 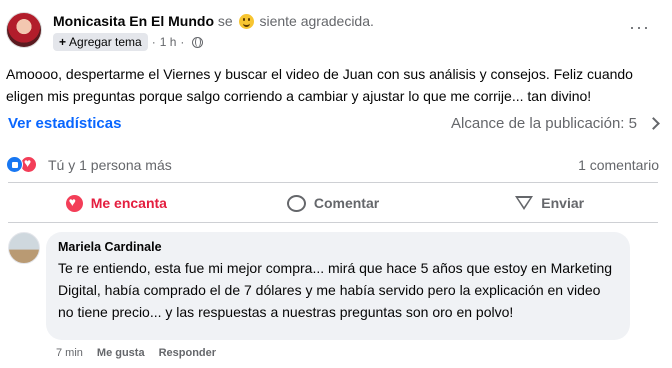 I want to click on author-name: Monicasita En El Mundo, so click(x=133, y=21).